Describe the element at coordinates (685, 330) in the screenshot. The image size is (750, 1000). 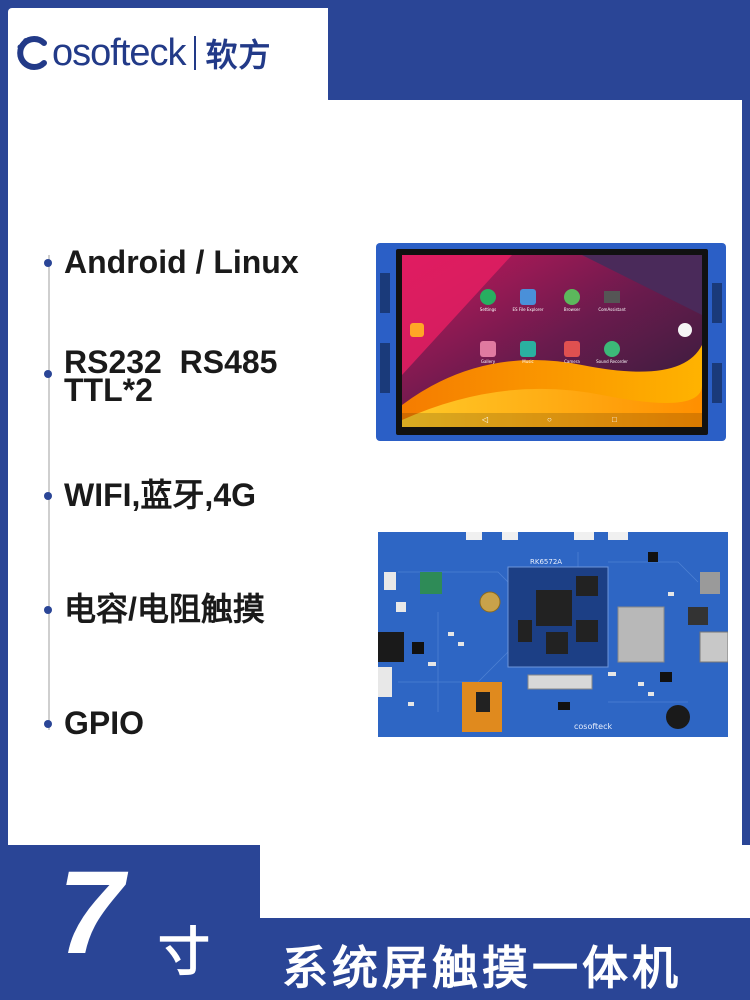
I see `all-apps-icon` at that location.